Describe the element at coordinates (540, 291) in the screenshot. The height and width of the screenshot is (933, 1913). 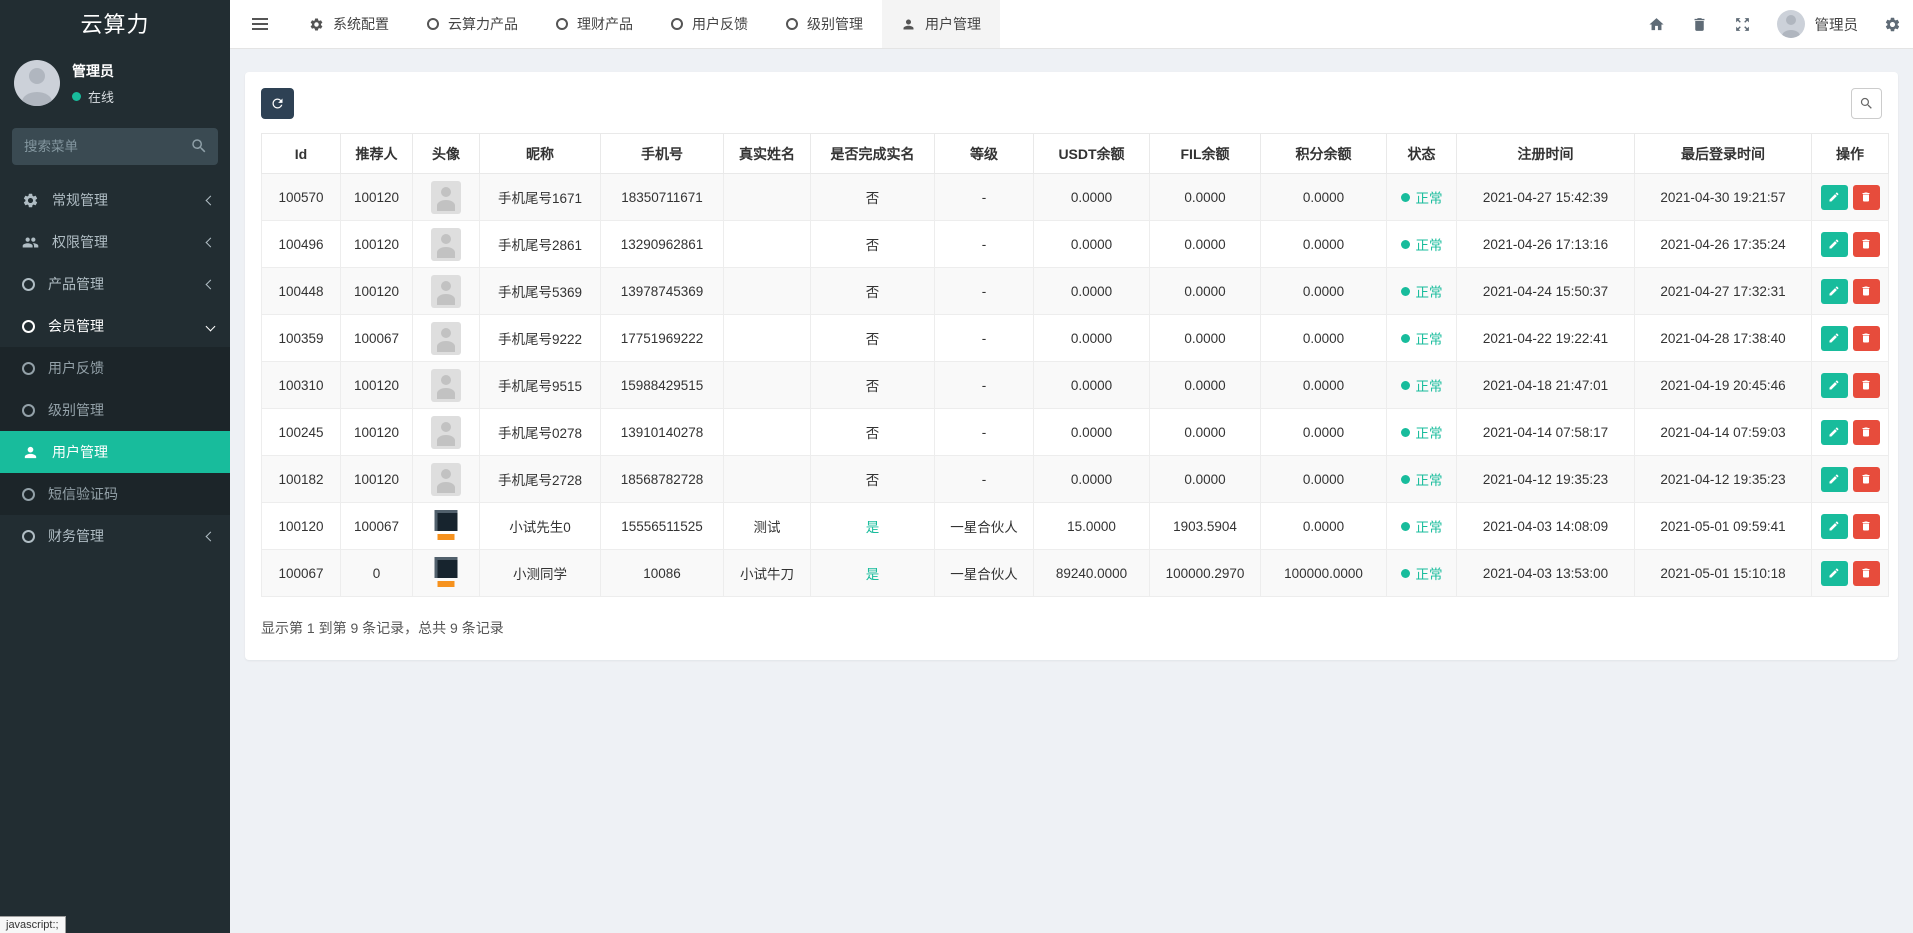
I see `cell-nickname: 手机尾号5369` at that location.